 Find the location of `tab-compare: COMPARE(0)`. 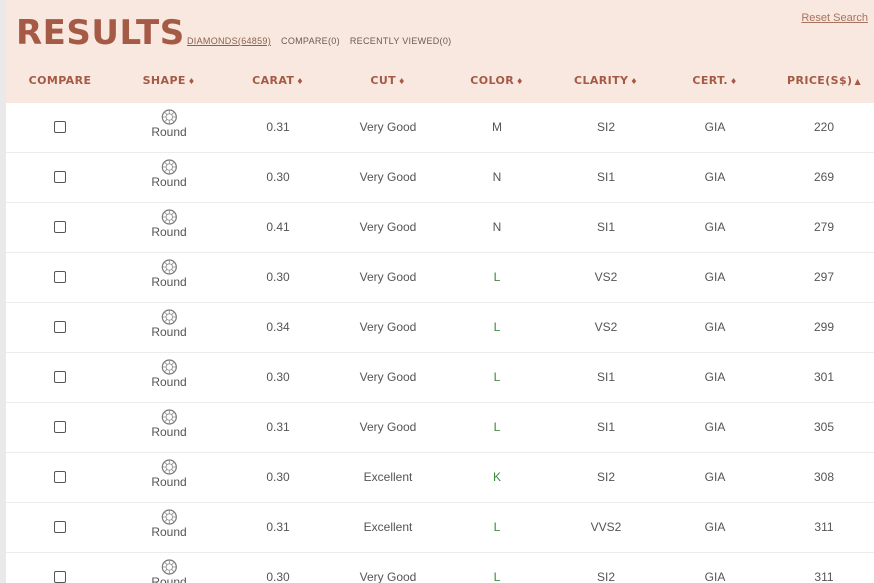

tab-compare: COMPARE(0) is located at coordinates (310, 41).